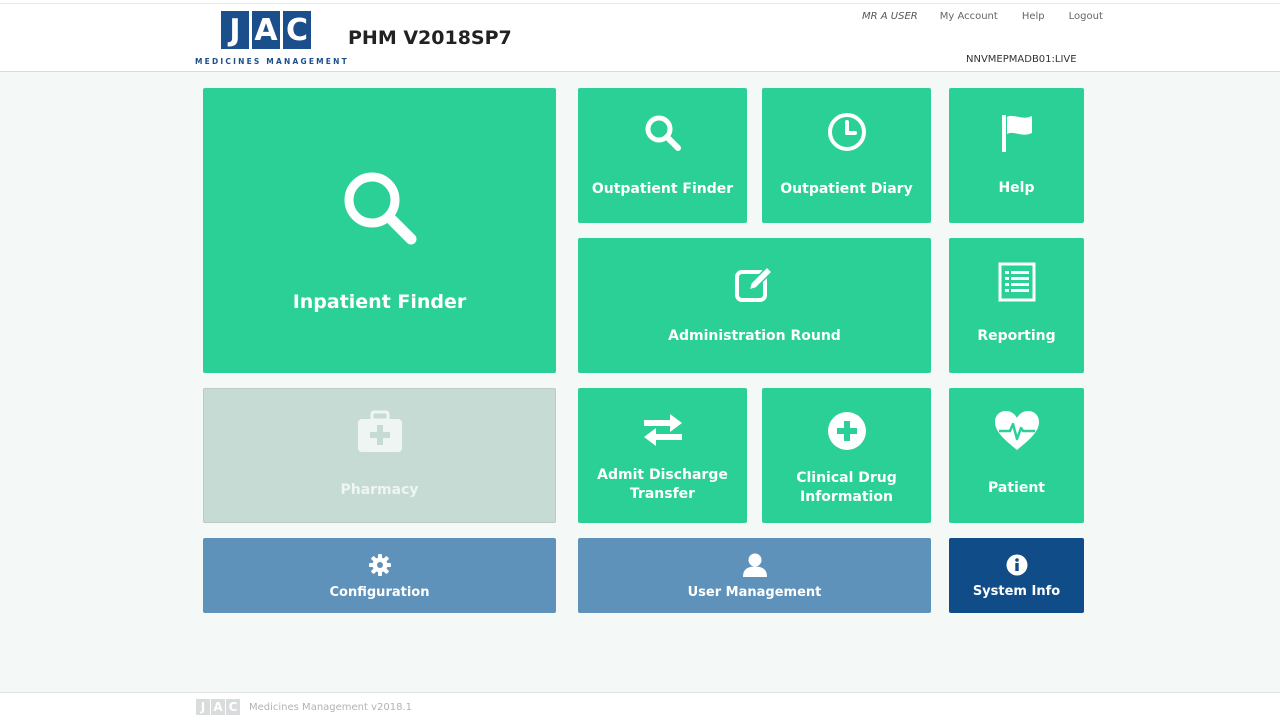  Describe the element at coordinates (890, 16) in the screenshot. I see `current-user-name: MR A USER` at that location.